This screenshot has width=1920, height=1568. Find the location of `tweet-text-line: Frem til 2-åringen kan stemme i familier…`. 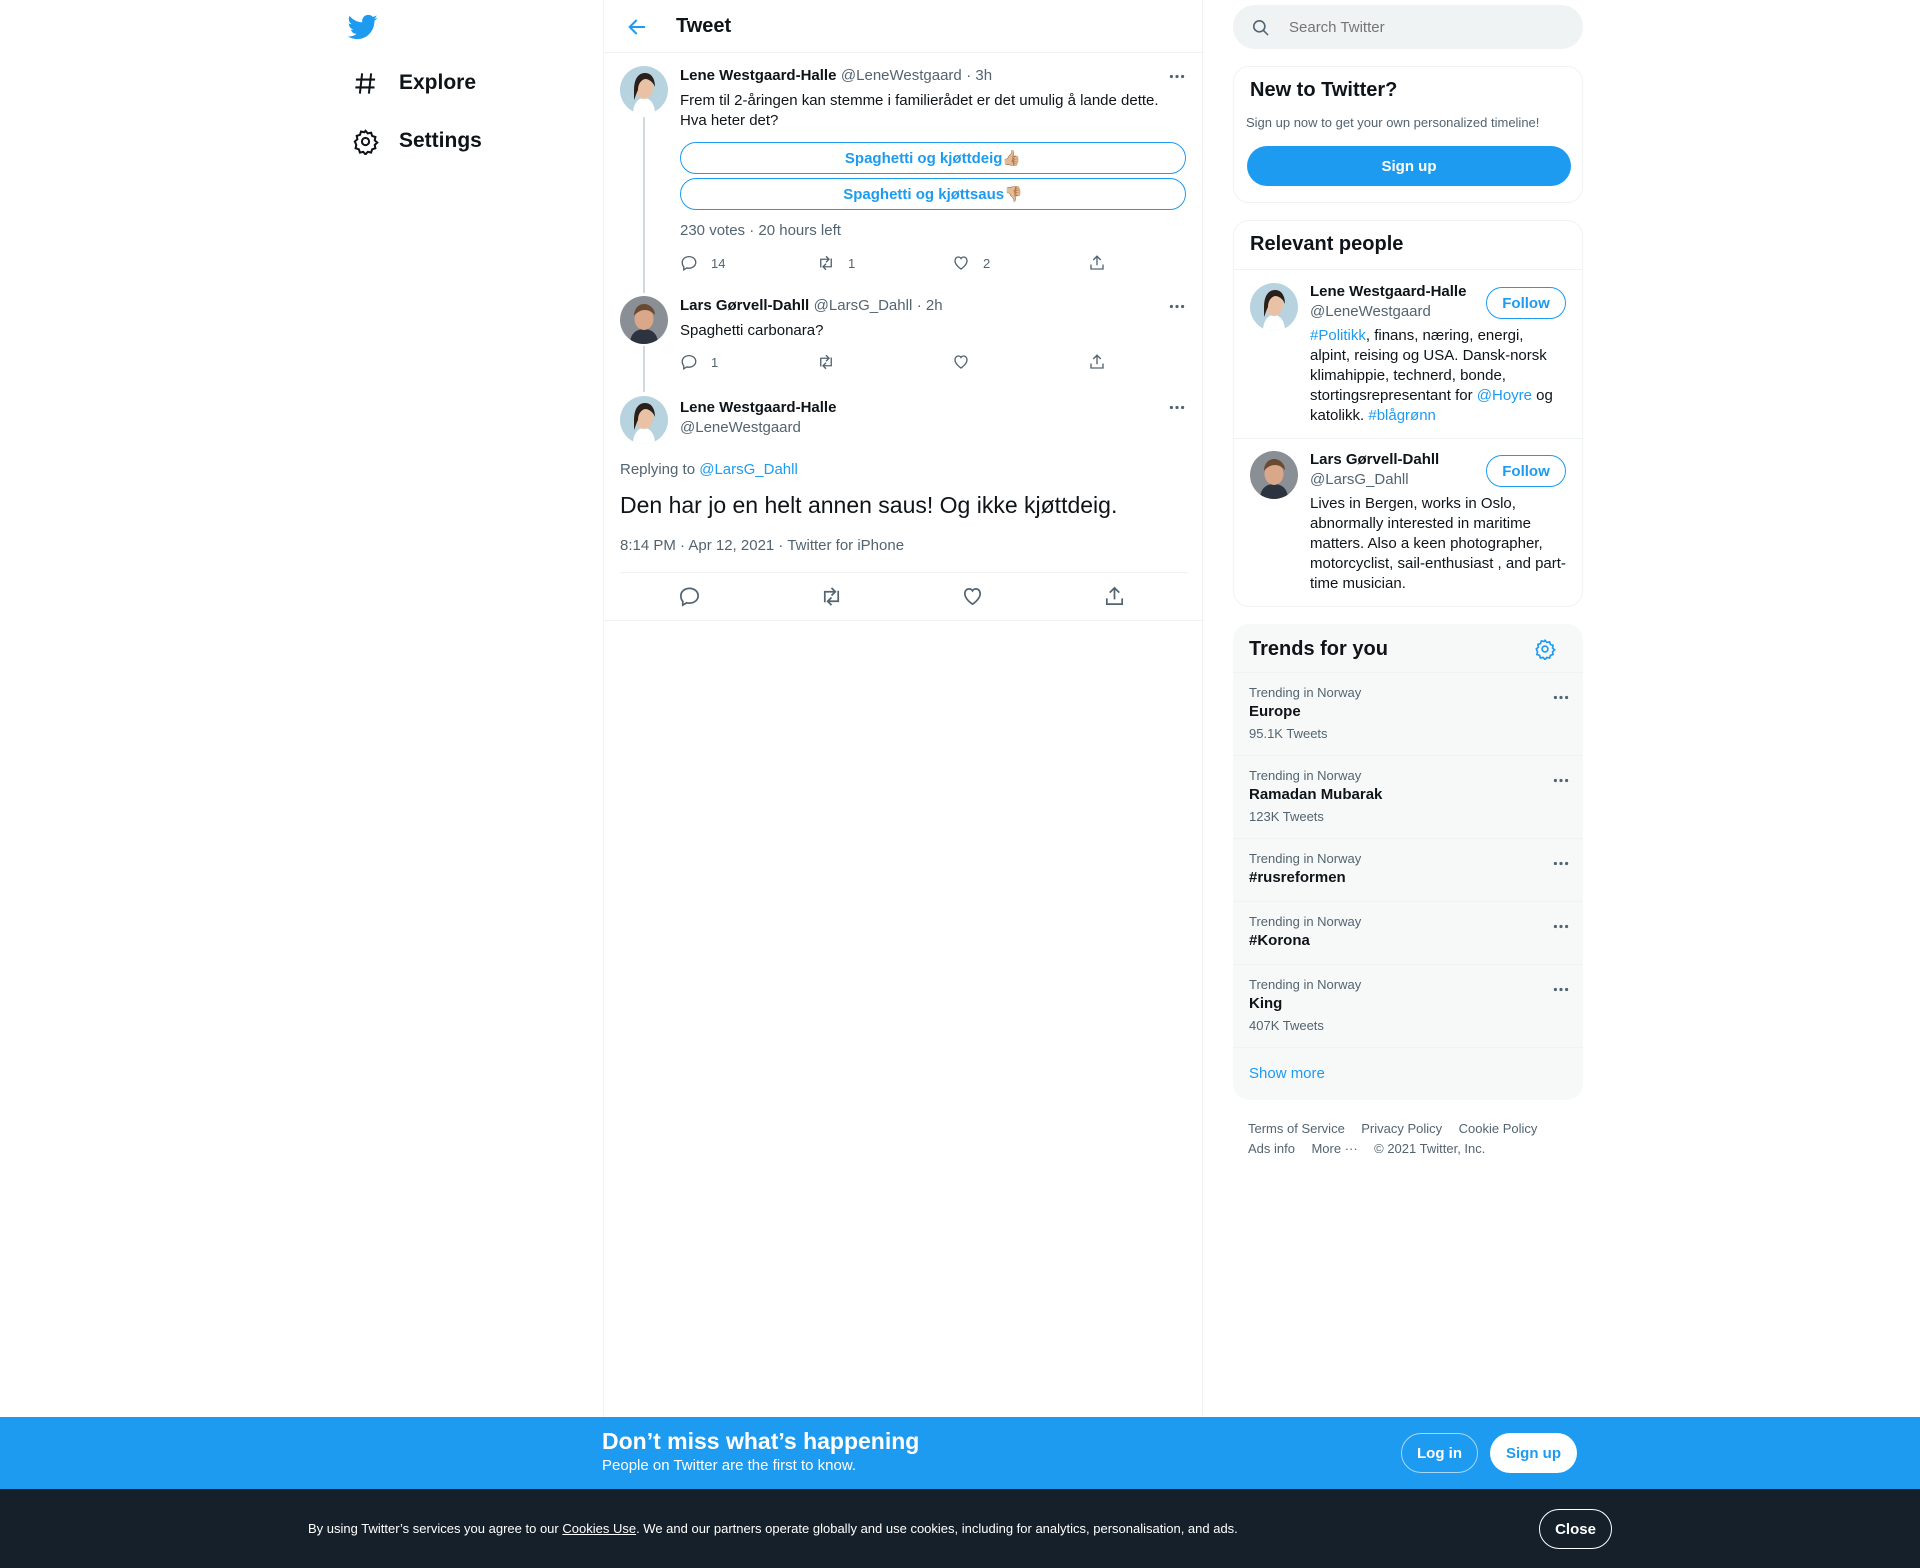

tweet-text-line: Frem til 2-åringen kan stemme i familier… is located at coordinates (919, 100).